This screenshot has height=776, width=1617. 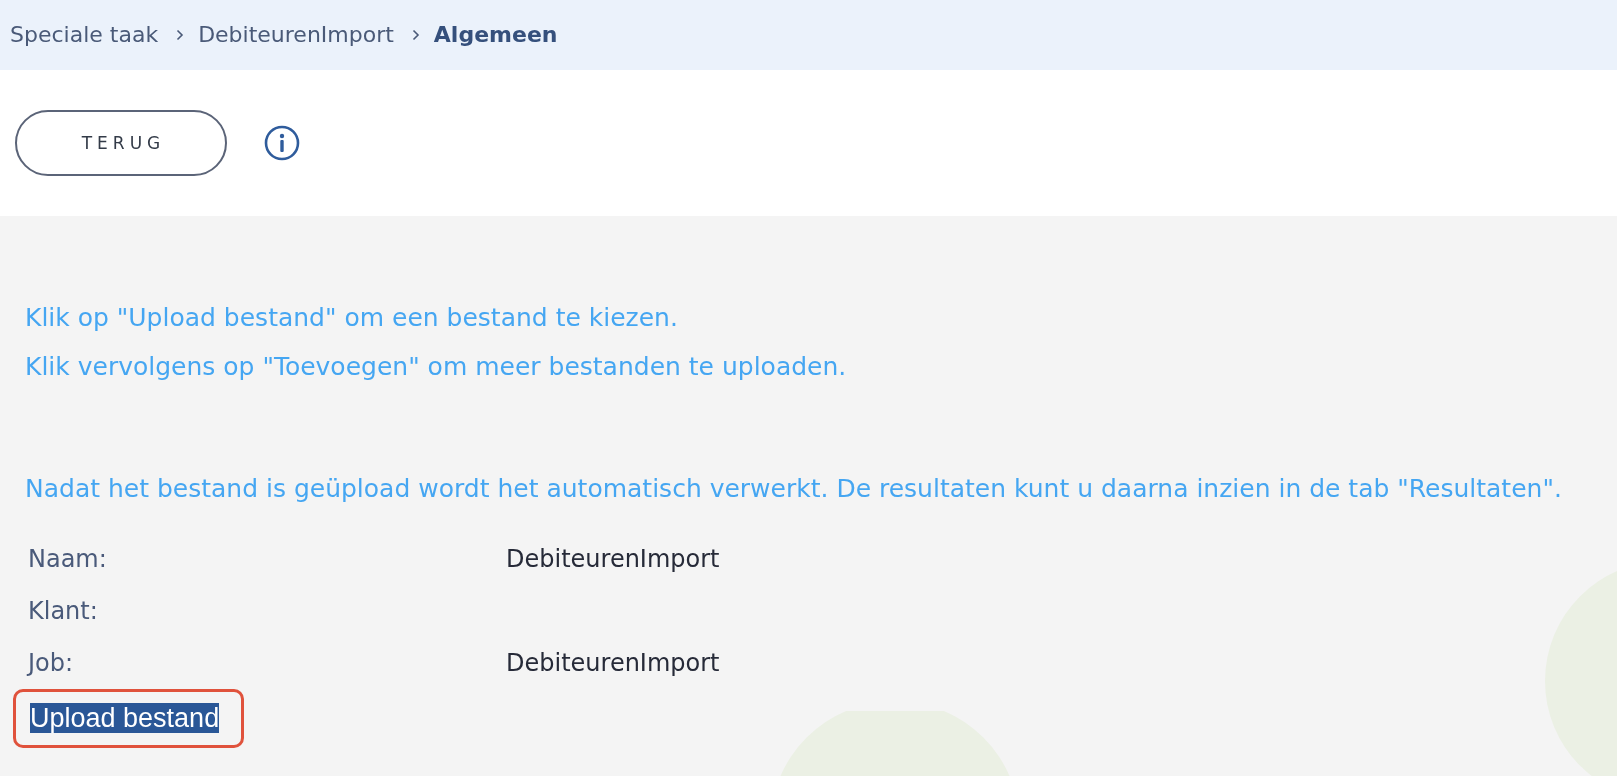 What do you see at coordinates (352, 318) in the screenshot?
I see `instruction-text: Klik op "Upload bestand" om een bestand te kiezen.` at bounding box center [352, 318].